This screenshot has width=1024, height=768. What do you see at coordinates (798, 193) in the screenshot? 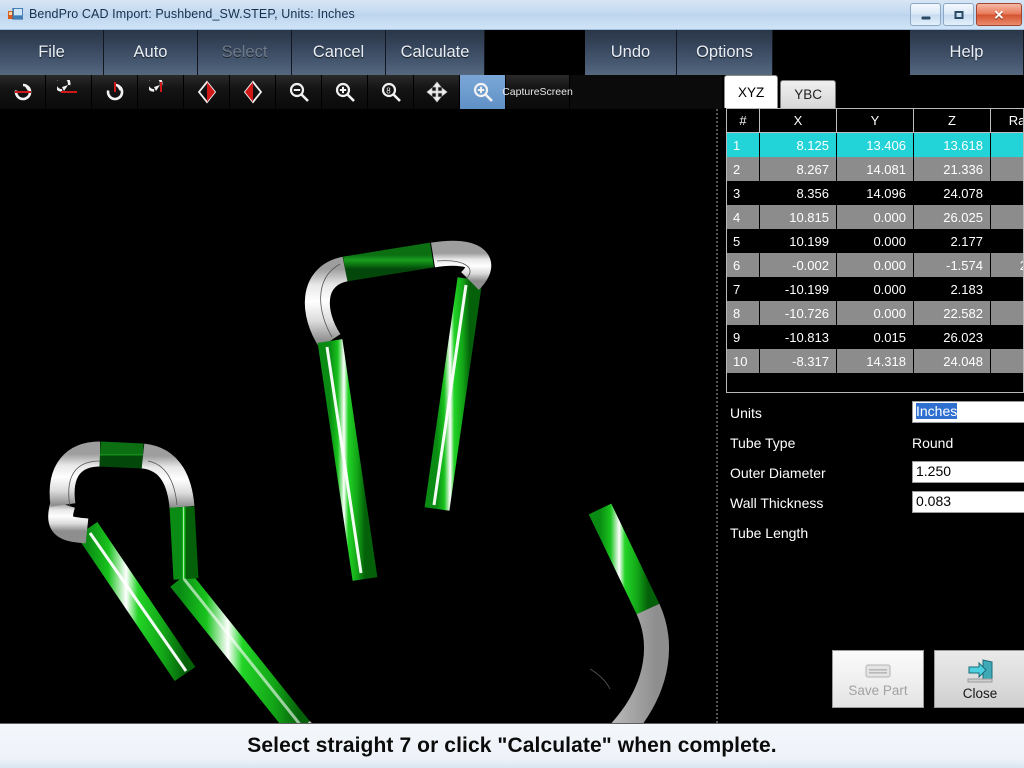
I see `cell-x: 8.356` at bounding box center [798, 193].